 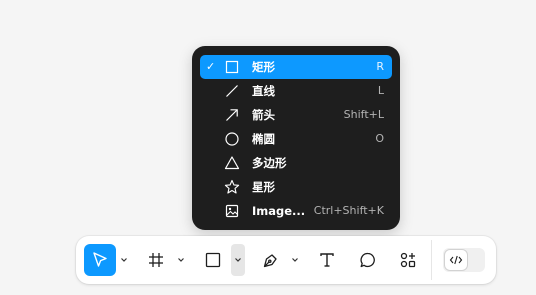 I want to click on actions-button, so click(x=408, y=260).